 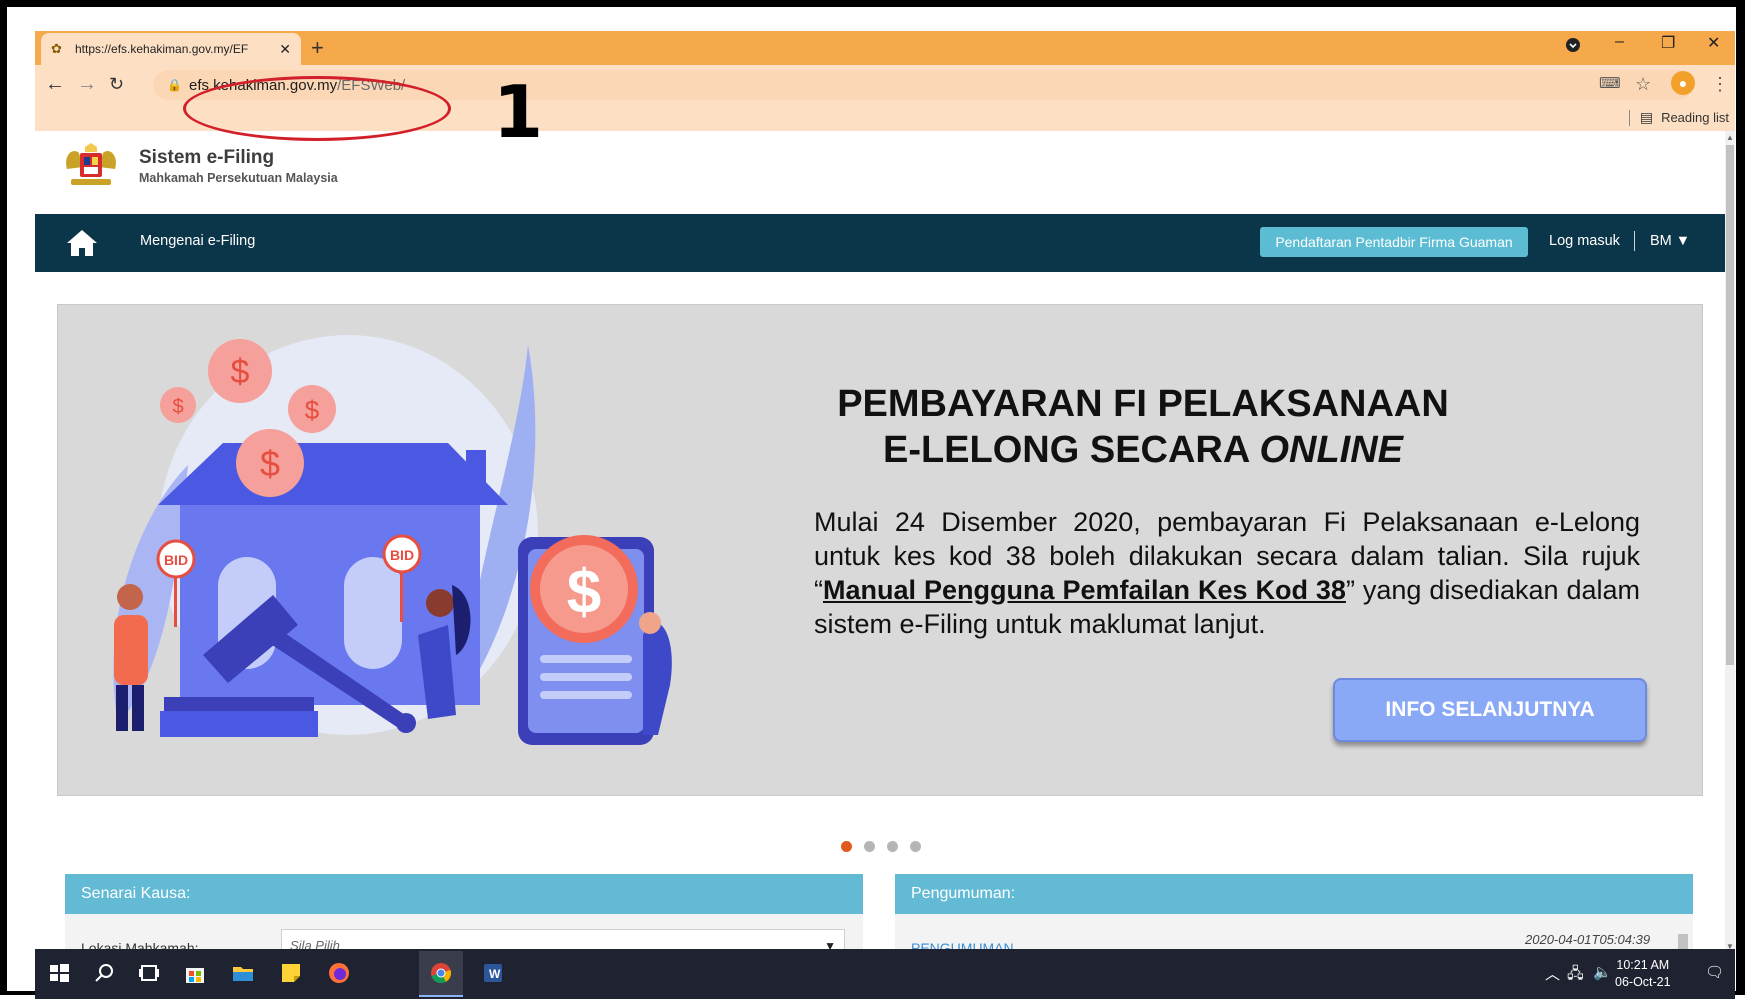 I want to click on menu-kebab-icon: ⋮, so click(x=1720, y=84).